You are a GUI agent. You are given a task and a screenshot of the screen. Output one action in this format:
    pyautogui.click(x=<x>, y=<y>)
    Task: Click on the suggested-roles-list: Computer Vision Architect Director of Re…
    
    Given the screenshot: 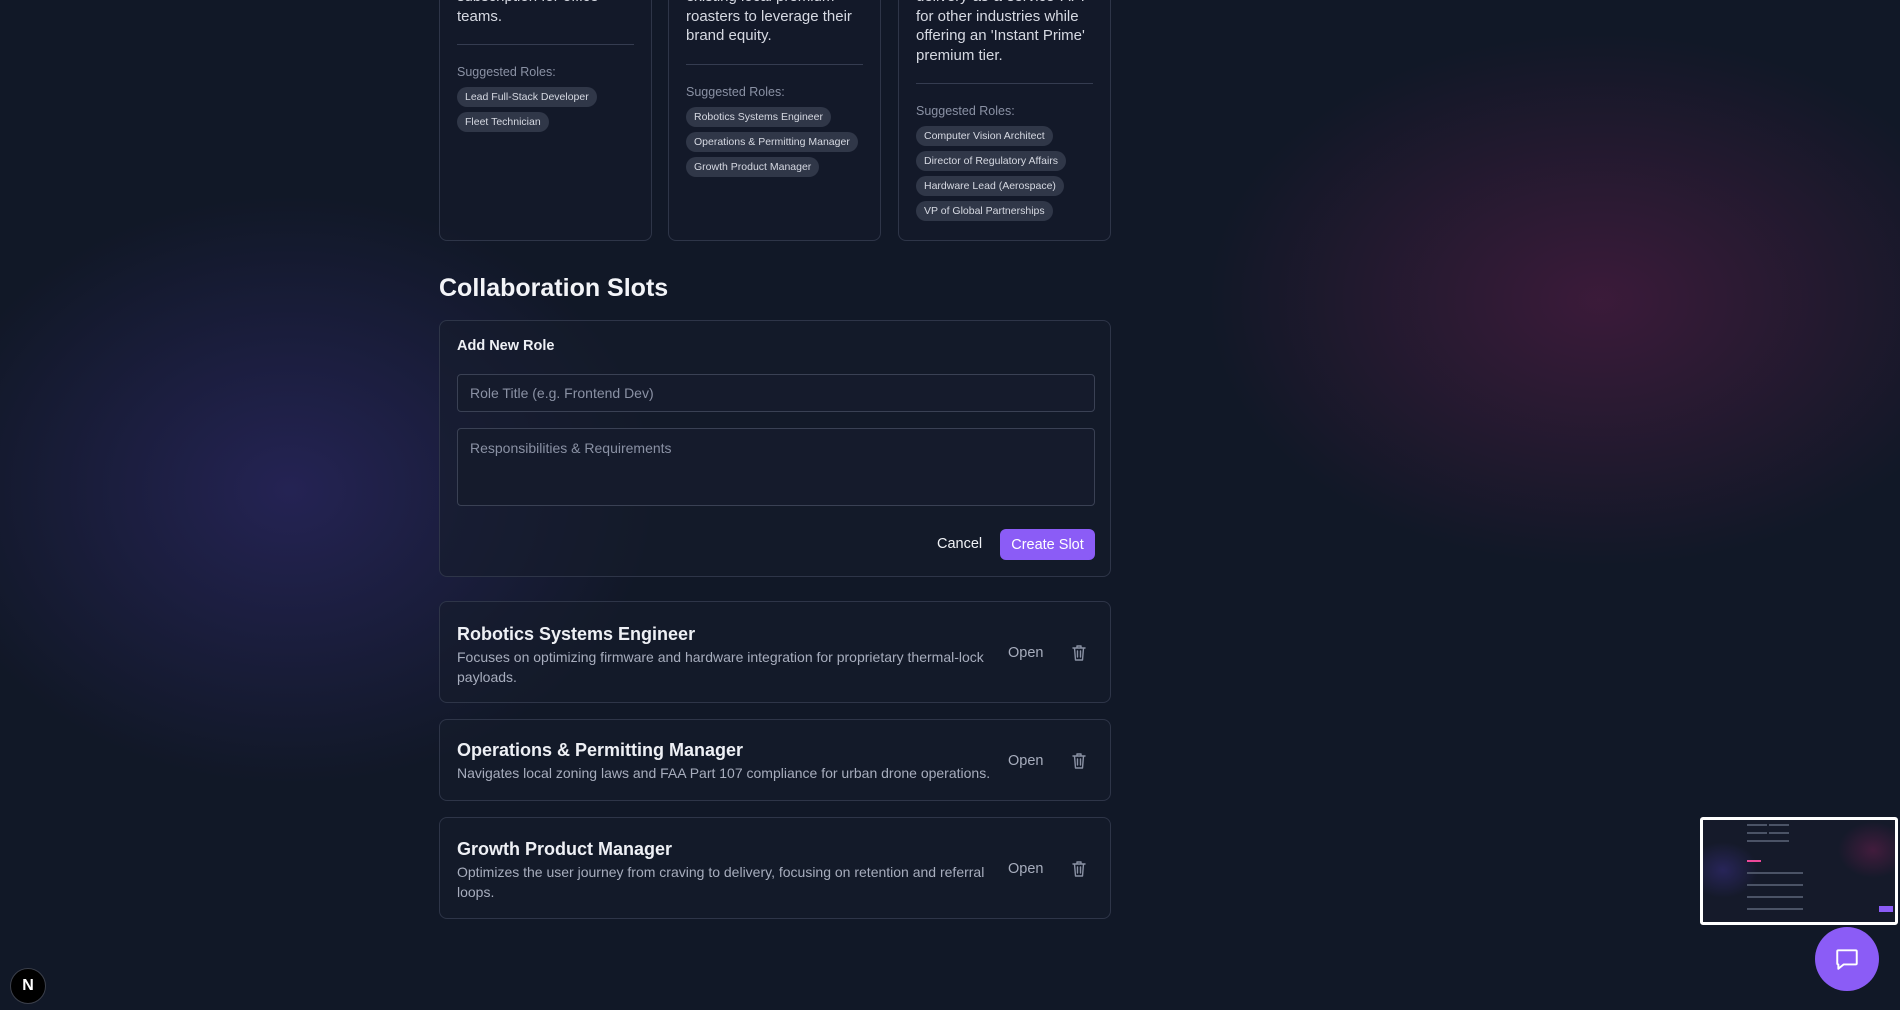 What is the action you would take?
    pyautogui.click(x=1004, y=173)
    